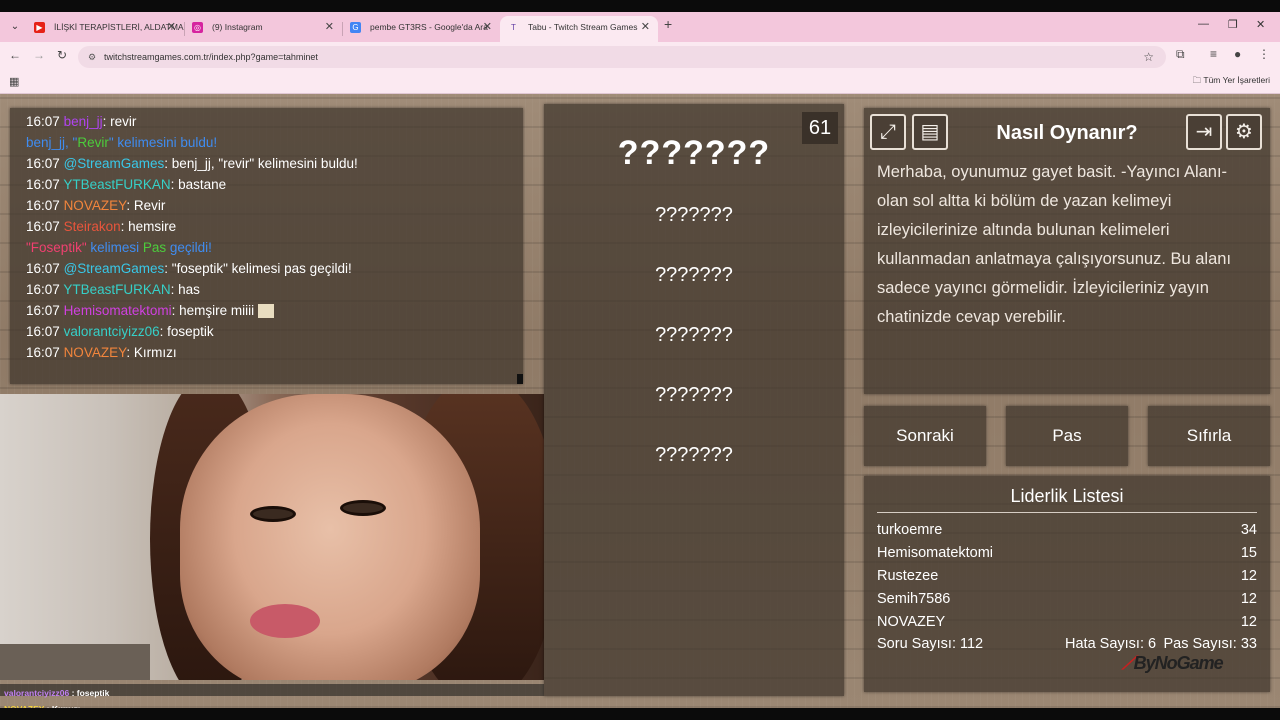 The image size is (1280, 720). What do you see at coordinates (1264, 54) in the screenshot?
I see `menu-dots-icon: ⋮` at bounding box center [1264, 54].